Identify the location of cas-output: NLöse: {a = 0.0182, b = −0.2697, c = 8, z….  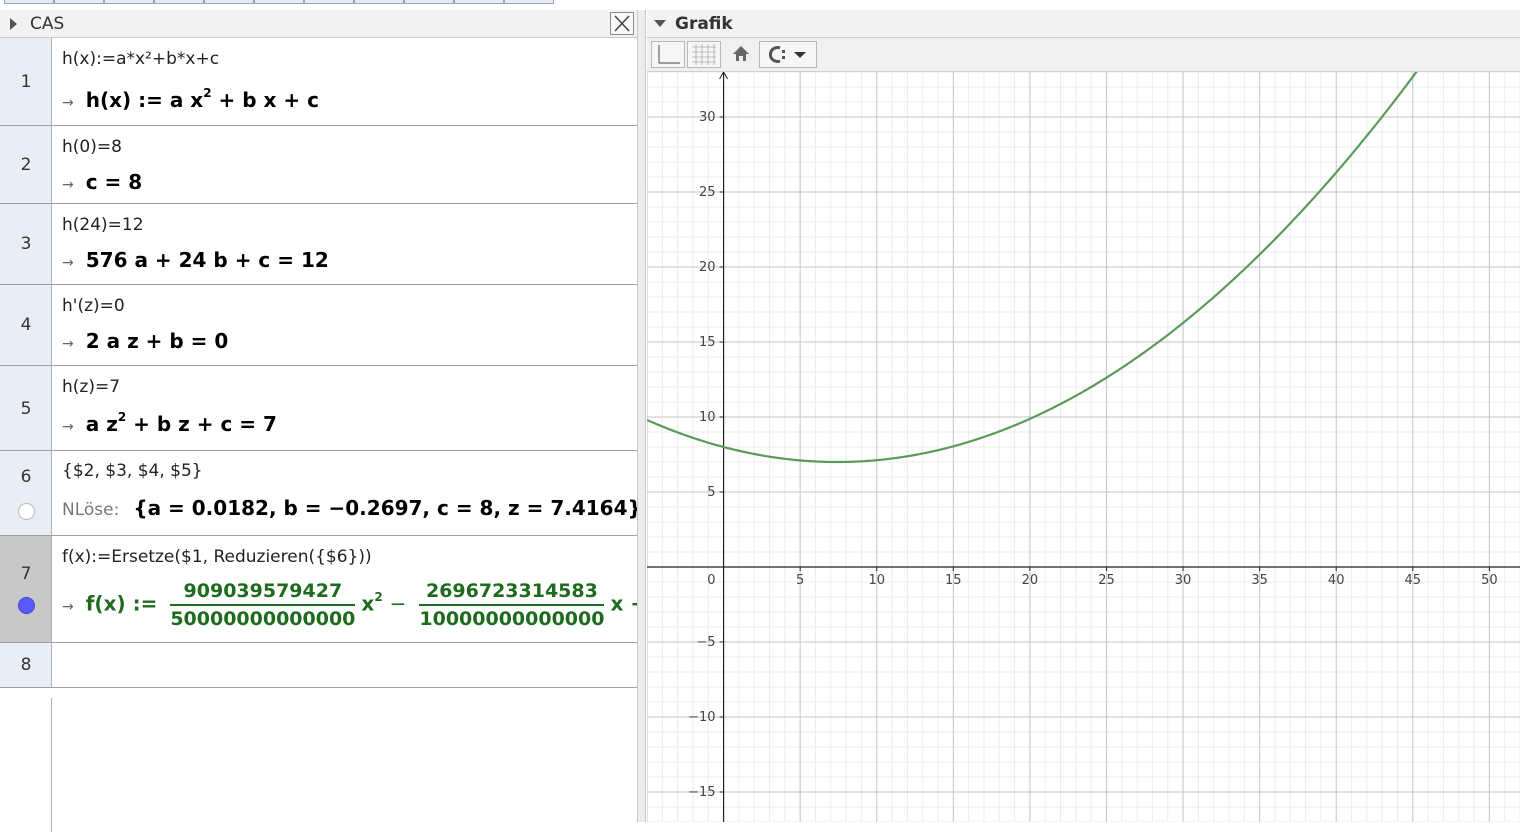
(352, 508).